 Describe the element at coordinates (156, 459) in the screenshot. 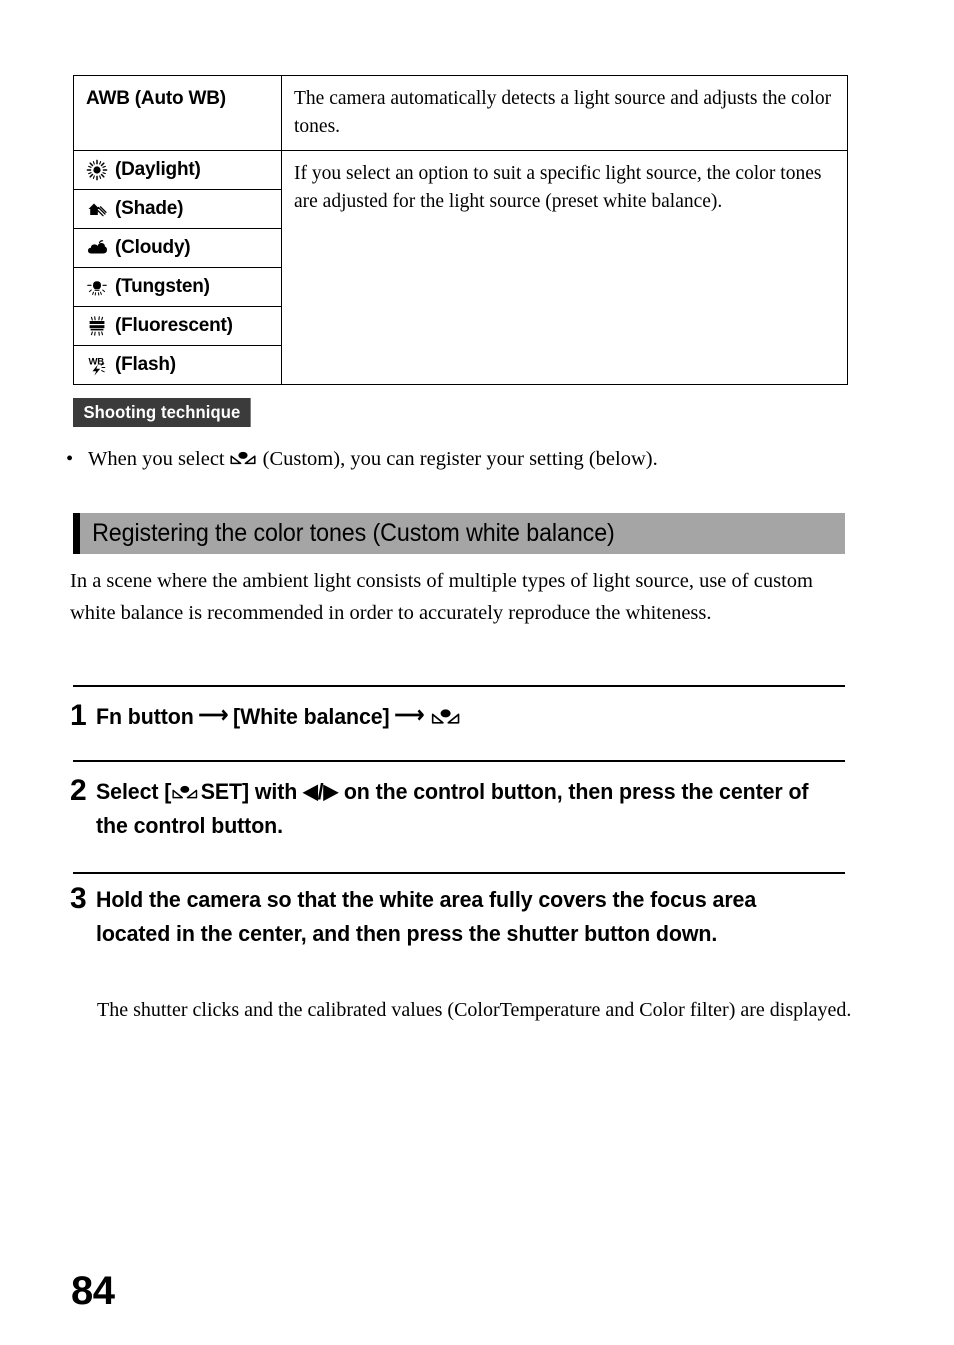

I see `bullet-text-before: When you select` at that location.